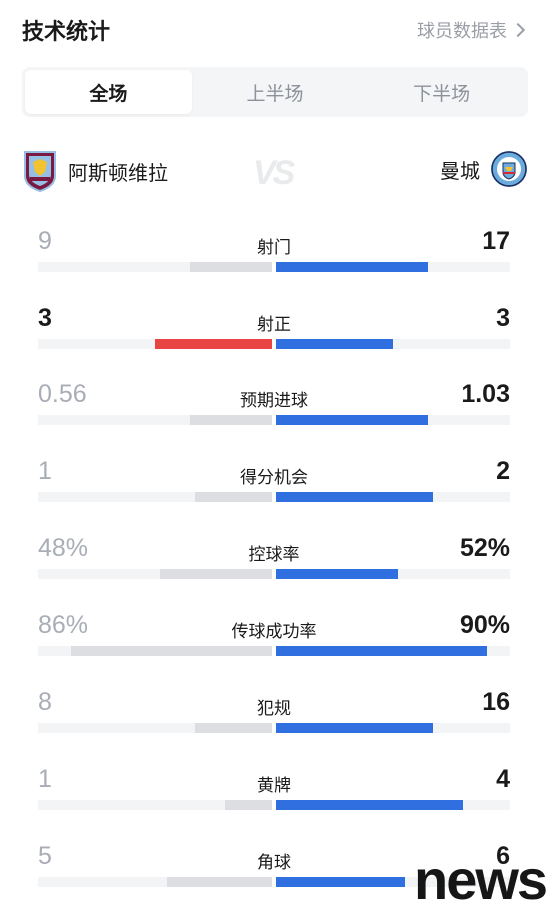 This screenshot has height=911, width=549. Describe the element at coordinates (274, 477) in the screenshot. I see `stat-label: 得分机会` at that location.